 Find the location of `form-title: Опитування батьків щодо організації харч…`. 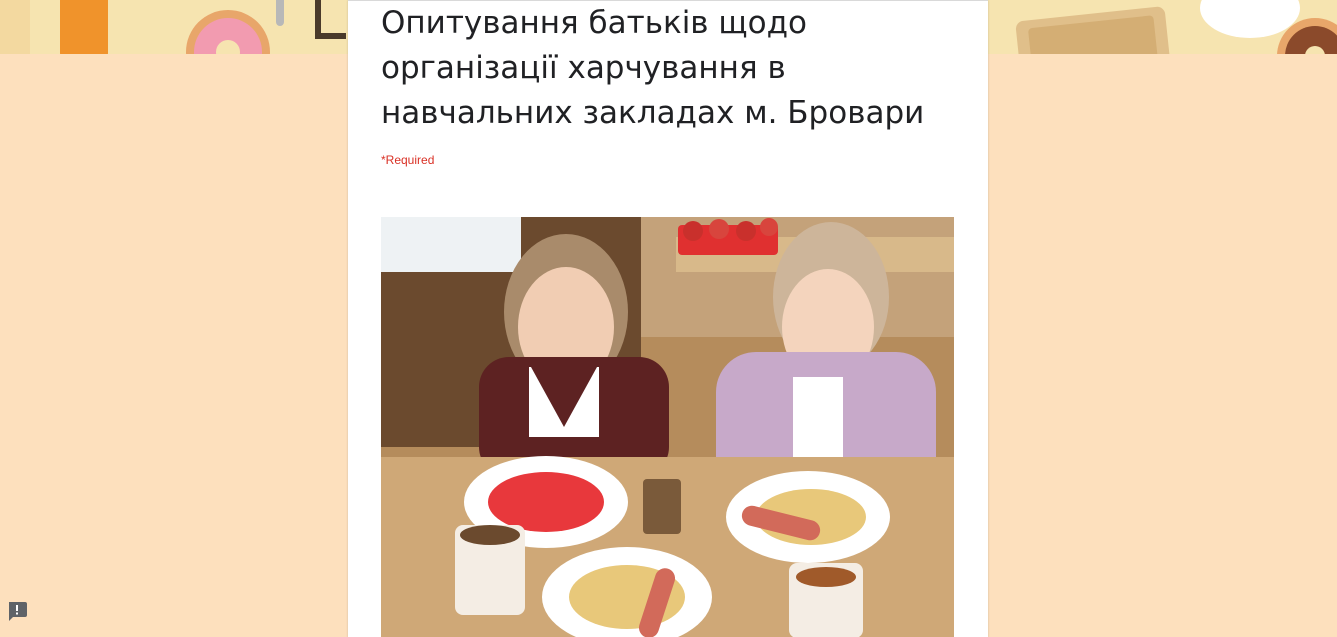

form-title: Опитування батьків щодо організації харч… is located at coordinates (653, 68).